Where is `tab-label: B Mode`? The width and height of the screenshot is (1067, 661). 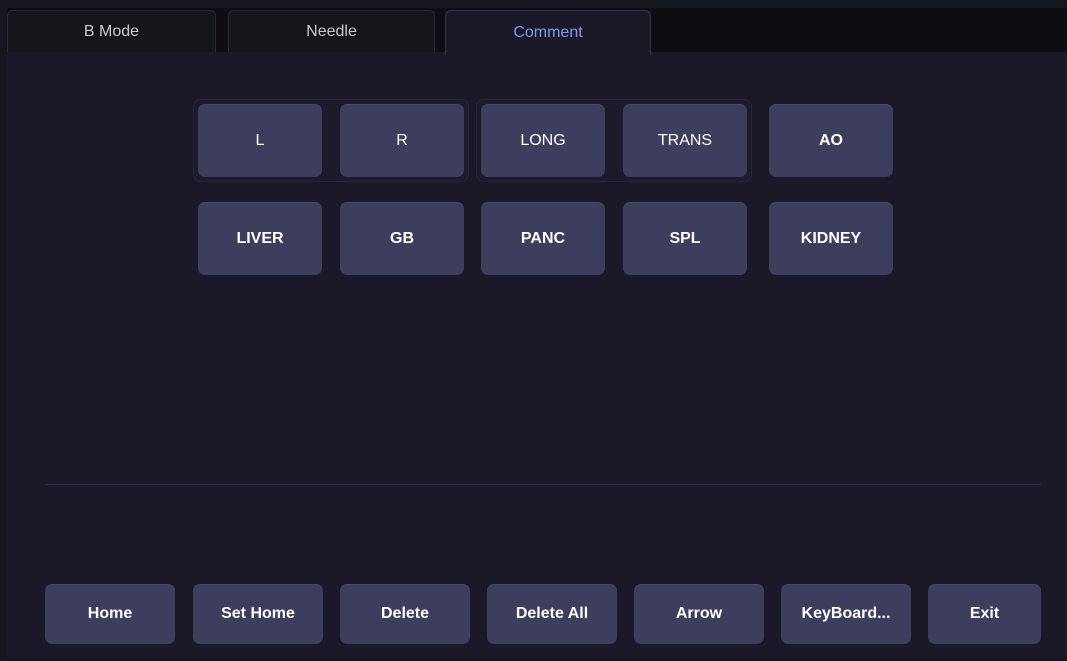
tab-label: B Mode is located at coordinates (111, 31).